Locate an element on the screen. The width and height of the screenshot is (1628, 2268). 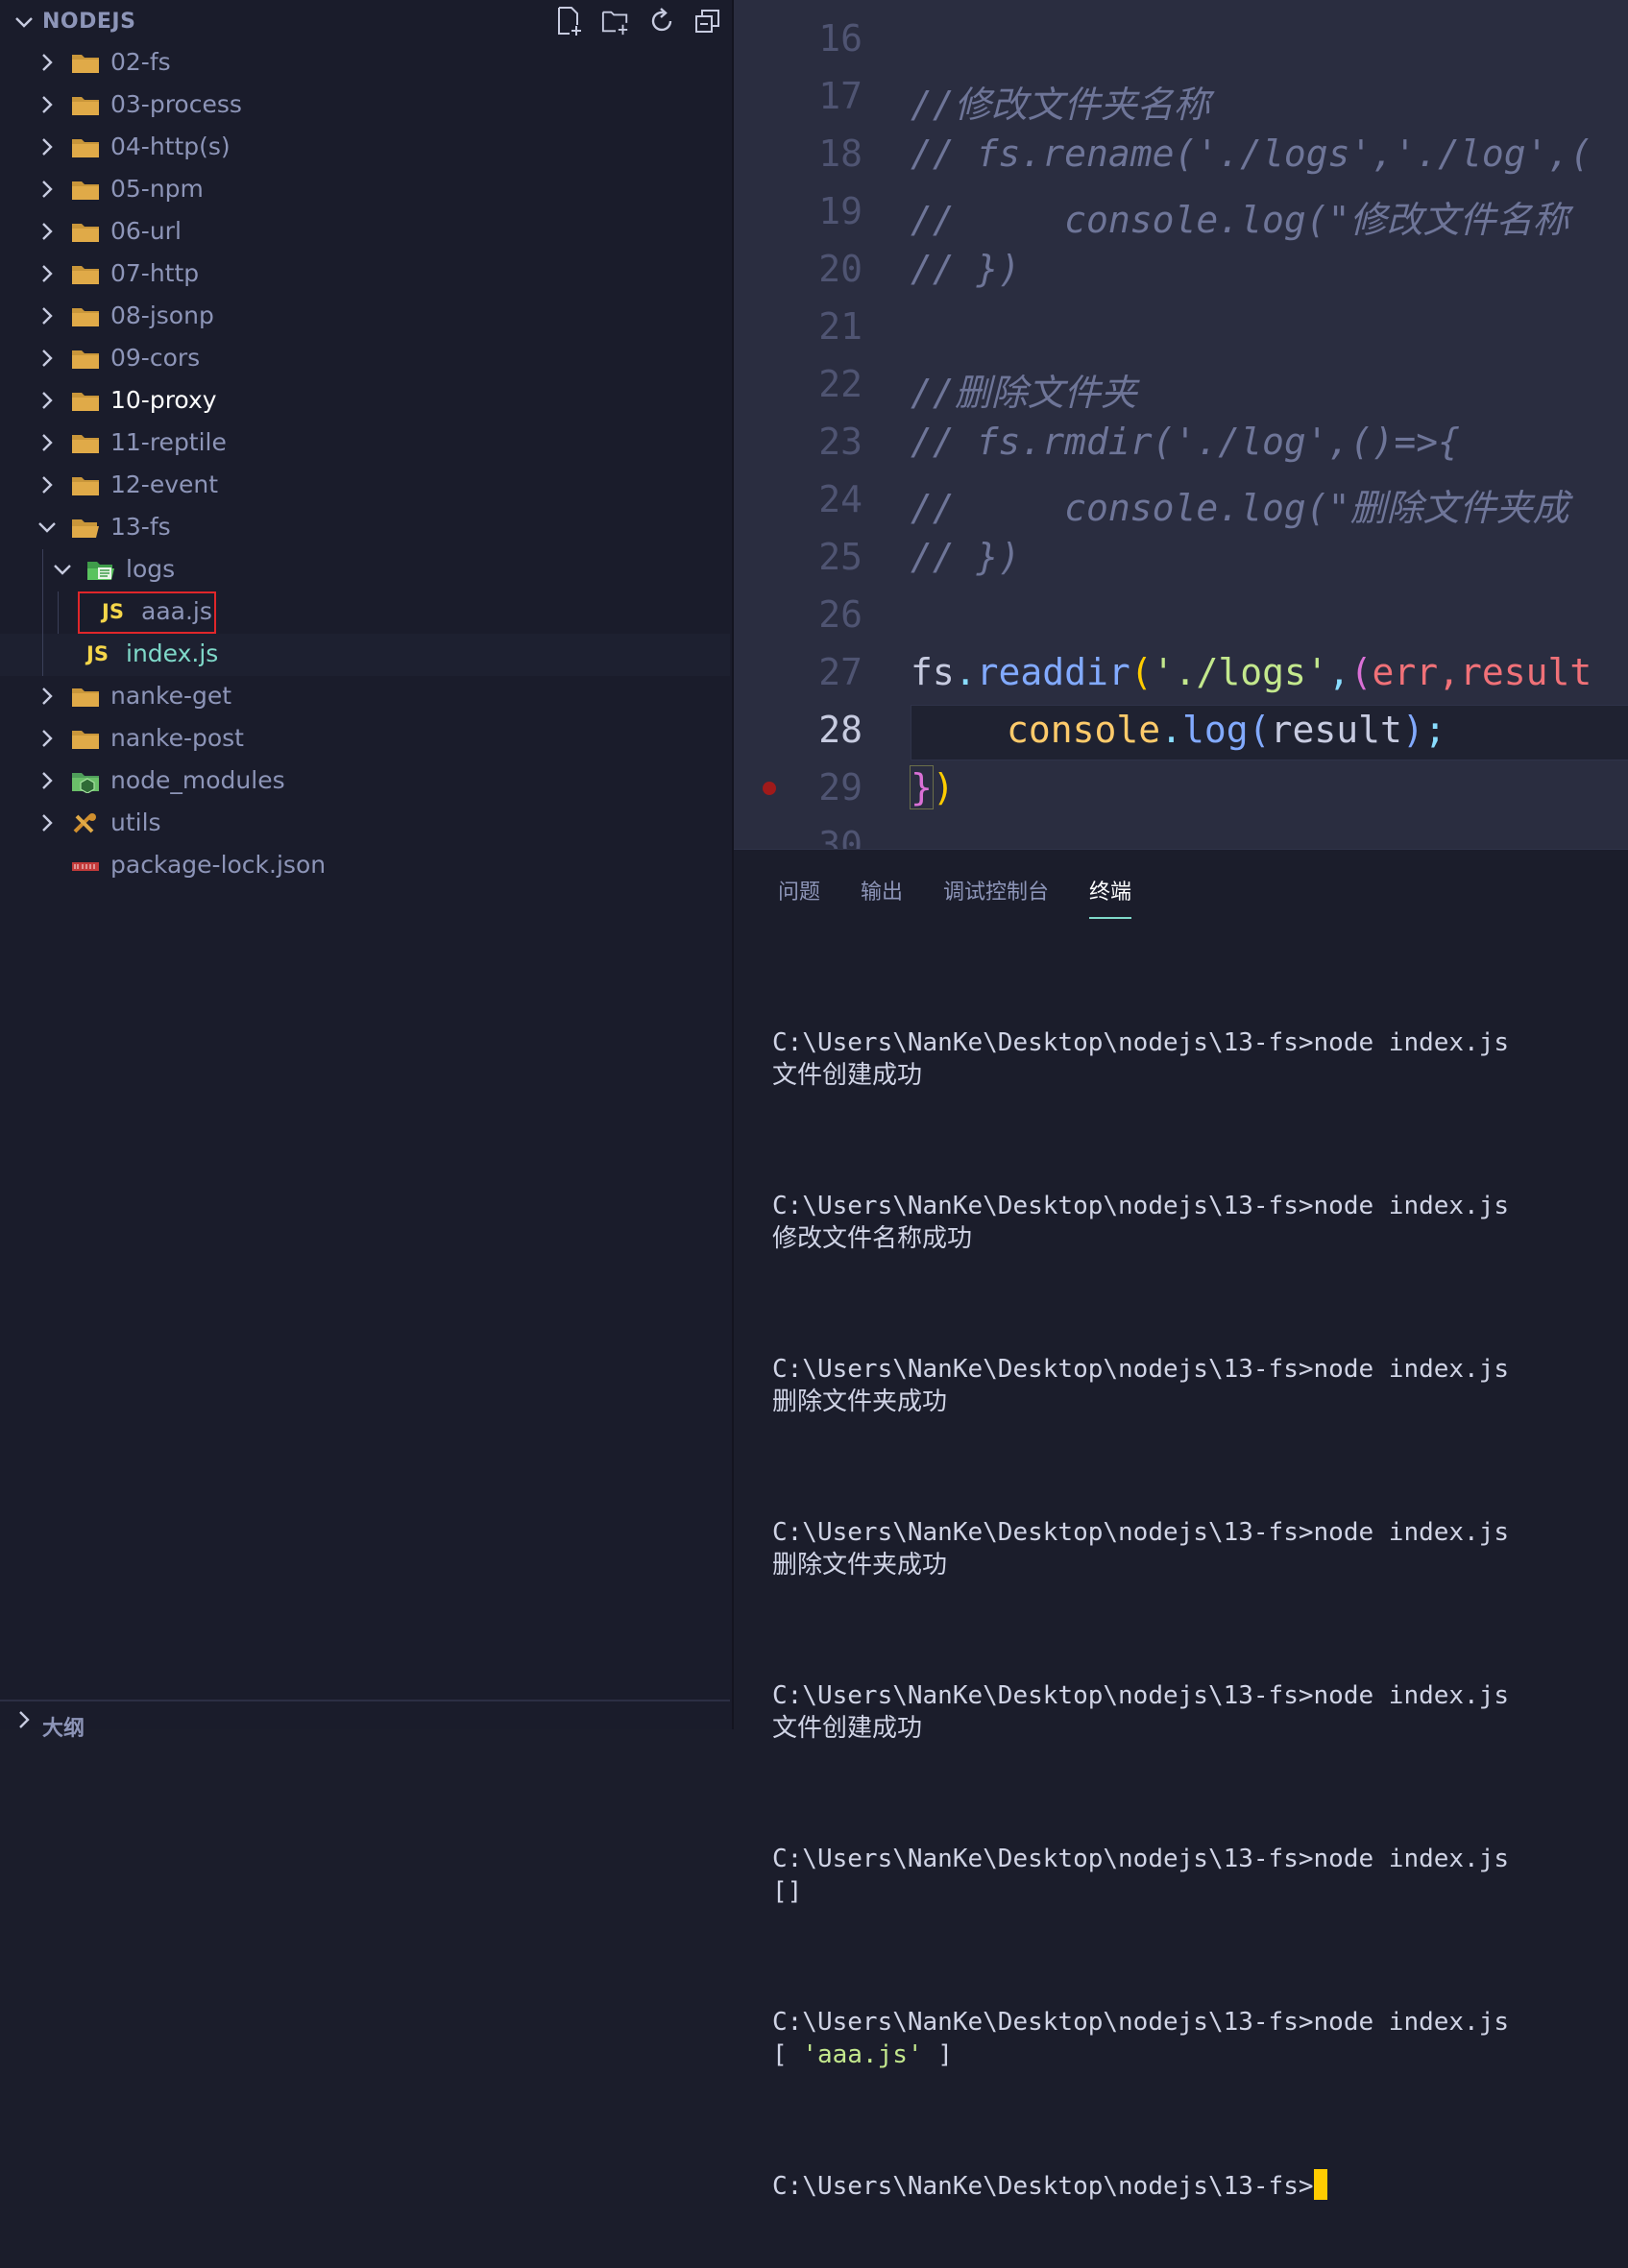
terminal-output-line: 修改文件名称成功 is located at coordinates (872, 1238).